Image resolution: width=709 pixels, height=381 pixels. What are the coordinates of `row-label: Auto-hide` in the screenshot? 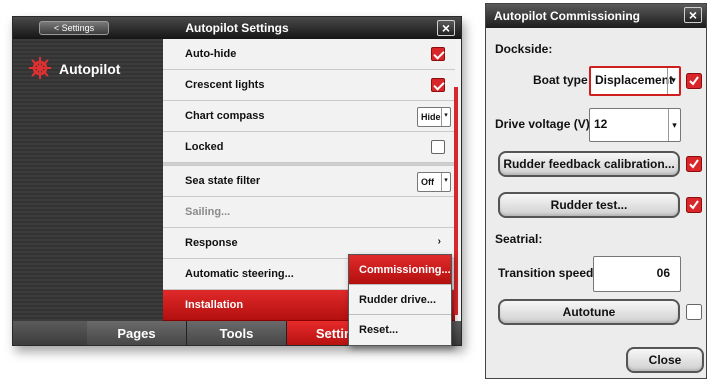 It's located at (211, 54).